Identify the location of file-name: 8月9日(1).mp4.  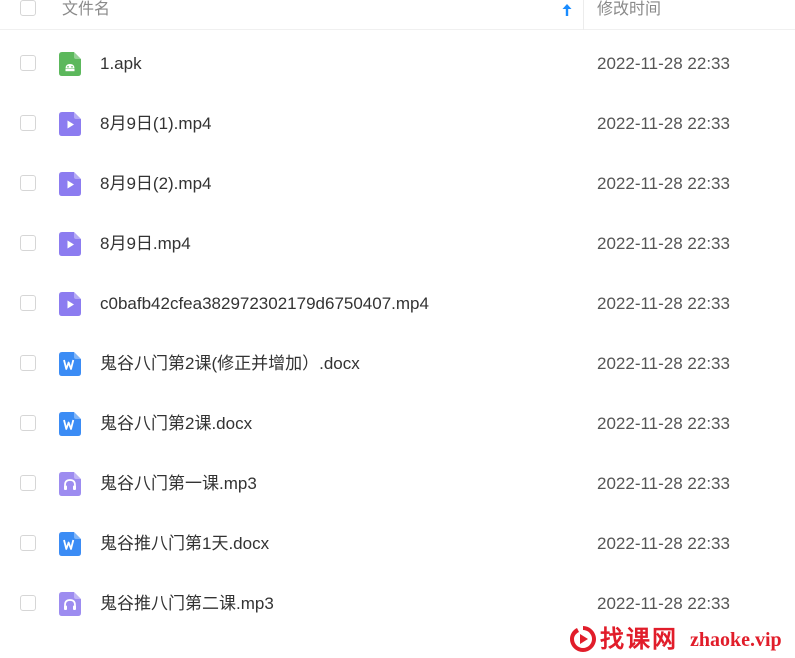
(155, 124).